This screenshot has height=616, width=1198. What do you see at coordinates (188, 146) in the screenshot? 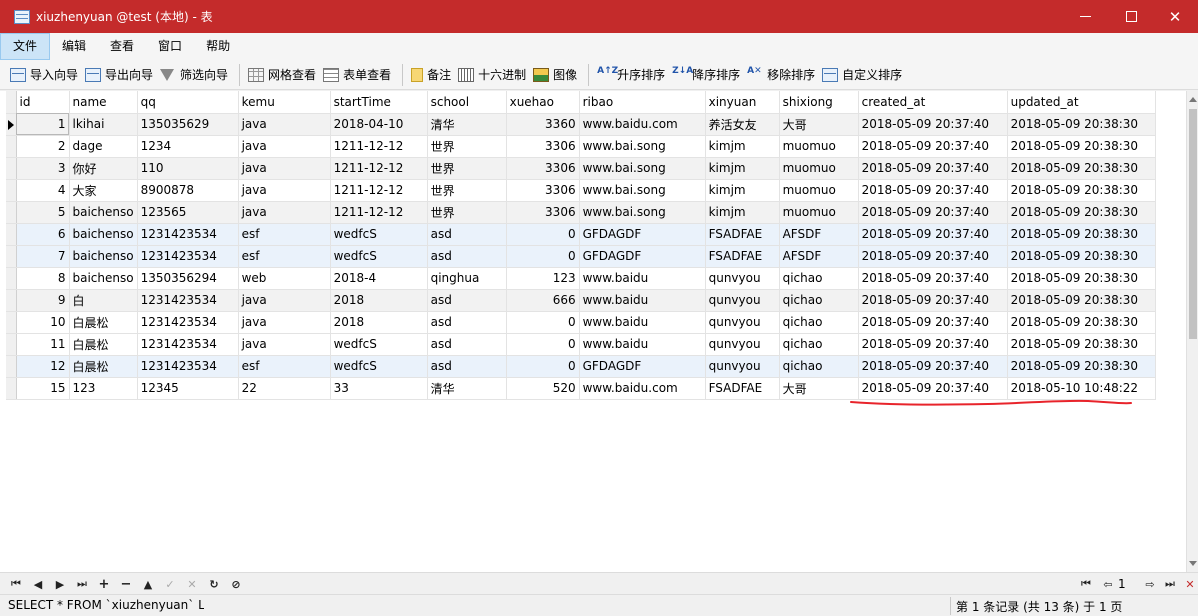
I see `cell-qq: 1234` at bounding box center [188, 146].